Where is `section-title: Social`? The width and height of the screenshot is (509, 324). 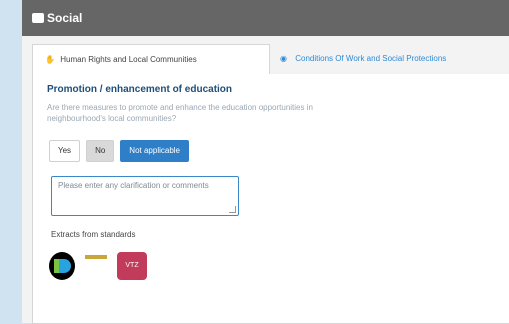
section-title: Social is located at coordinates (65, 18).